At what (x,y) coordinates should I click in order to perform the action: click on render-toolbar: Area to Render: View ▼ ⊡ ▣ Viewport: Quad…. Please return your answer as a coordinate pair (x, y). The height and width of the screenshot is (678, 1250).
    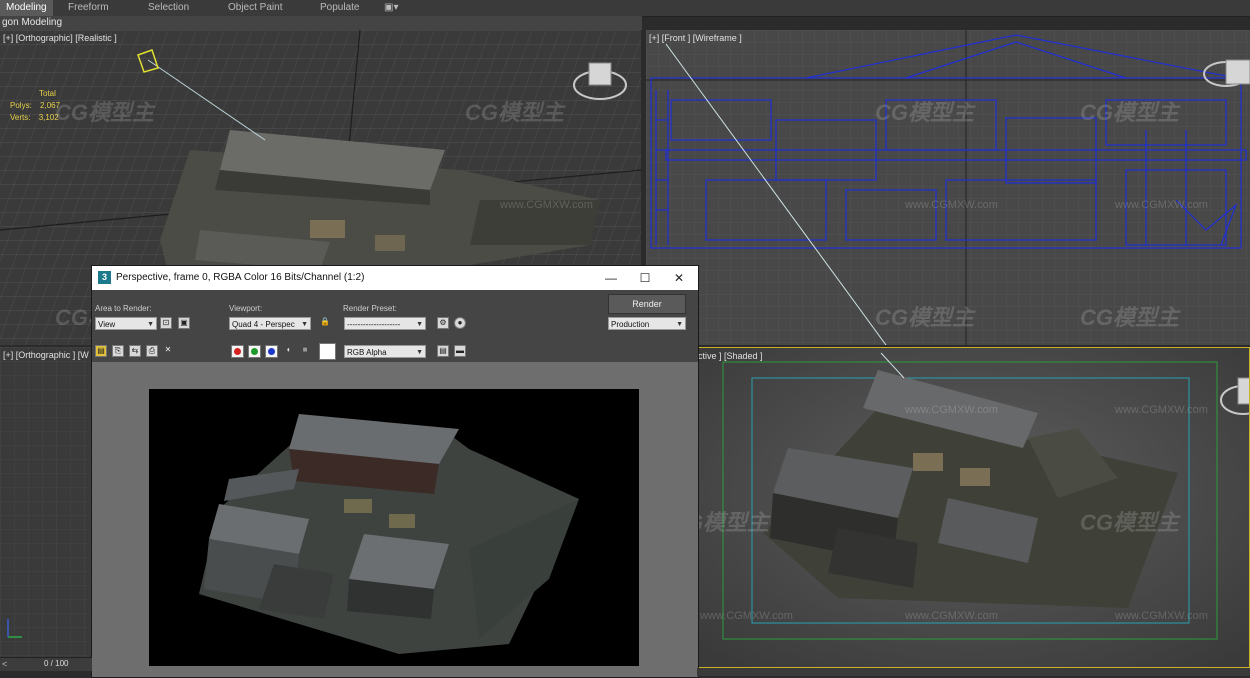
    Looking at the image, I should click on (395, 326).